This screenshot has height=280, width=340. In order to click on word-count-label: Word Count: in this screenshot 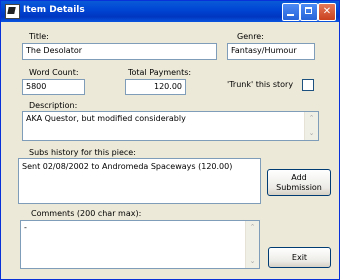, I will do `click(54, 72)`.